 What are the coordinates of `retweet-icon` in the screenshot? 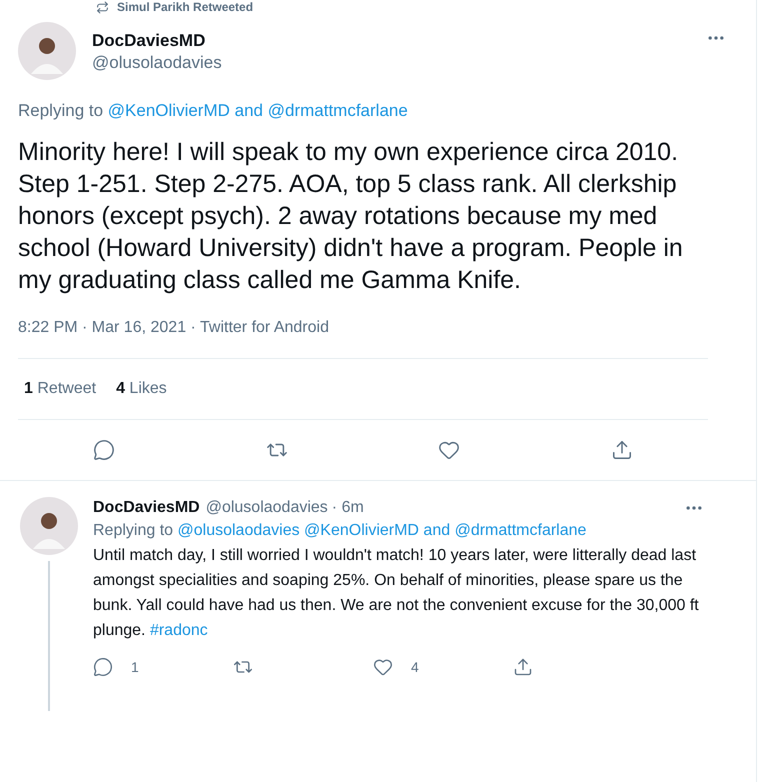 It's located at (102, 7).